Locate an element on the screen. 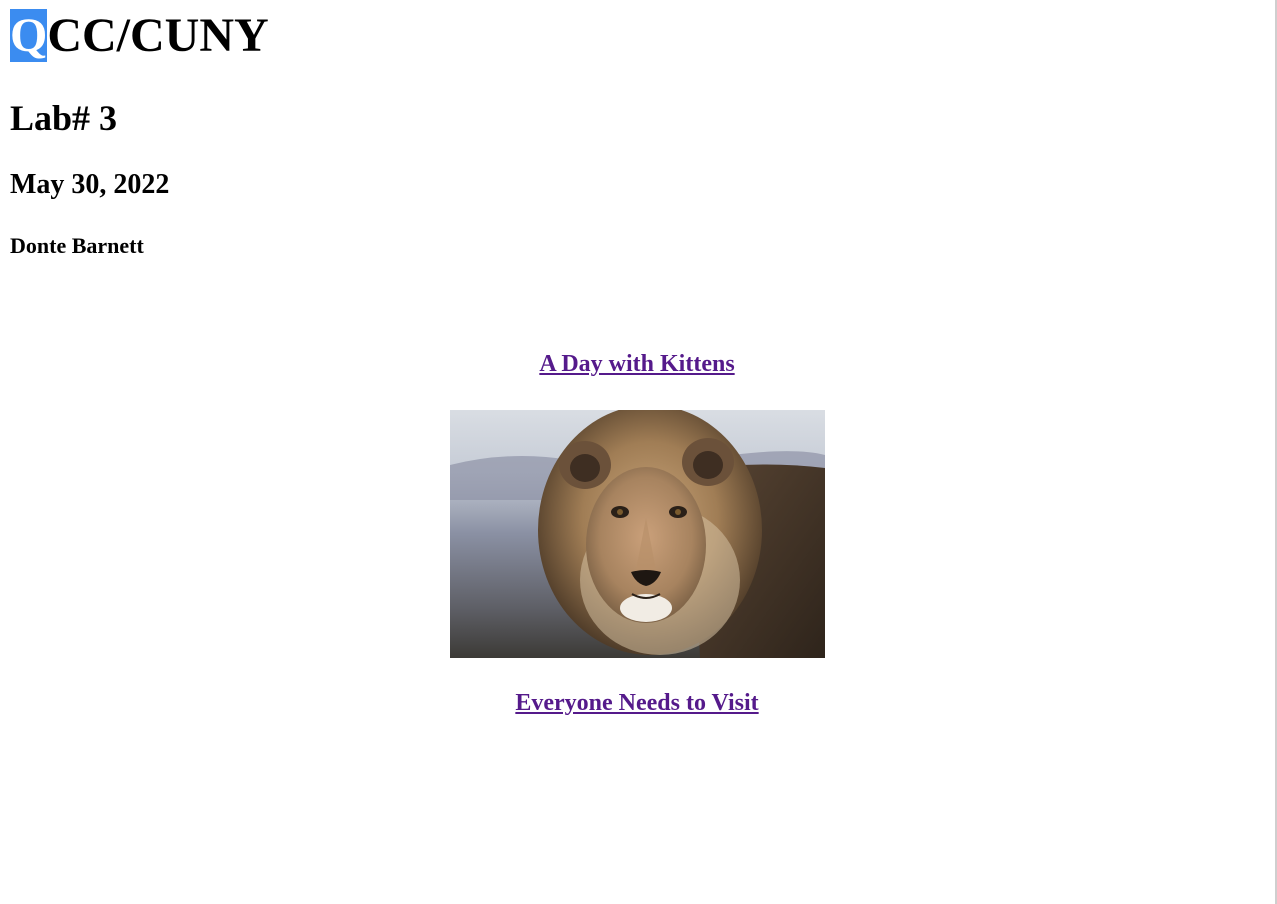  selected-text: Q is located at coordinates (29, 35).